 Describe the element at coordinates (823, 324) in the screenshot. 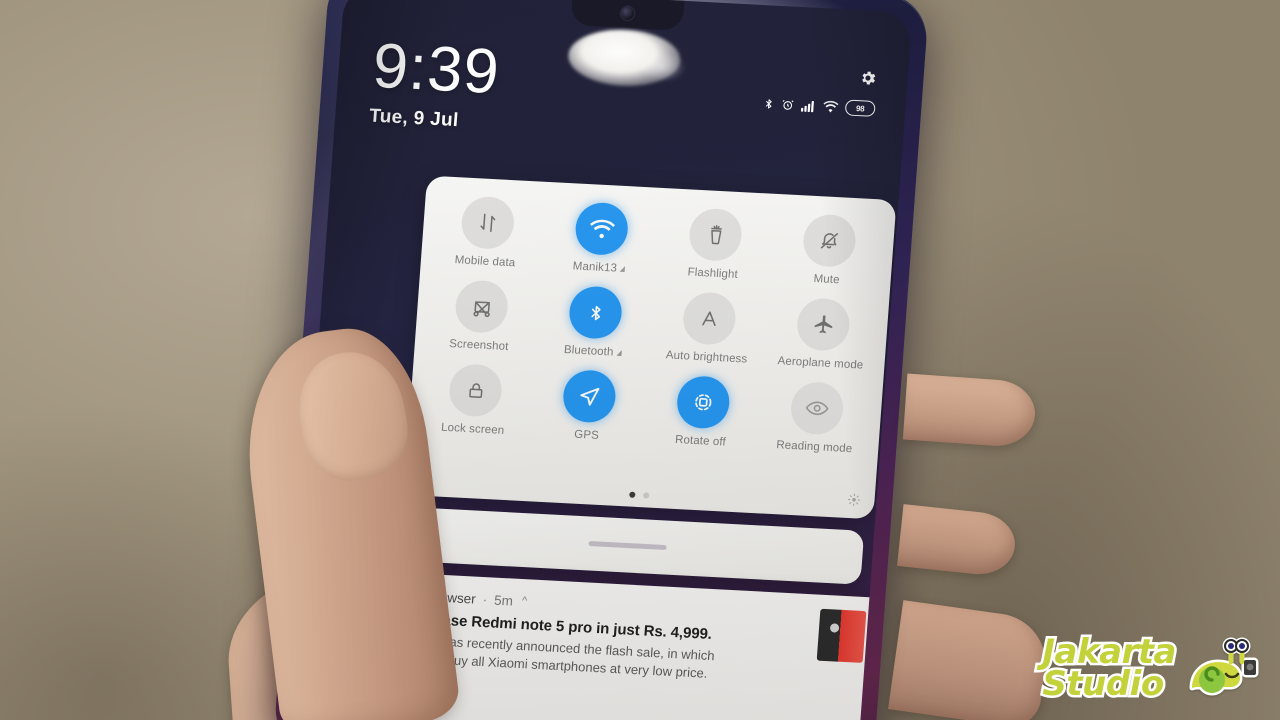

I see `aeroplane-icon` at that location.